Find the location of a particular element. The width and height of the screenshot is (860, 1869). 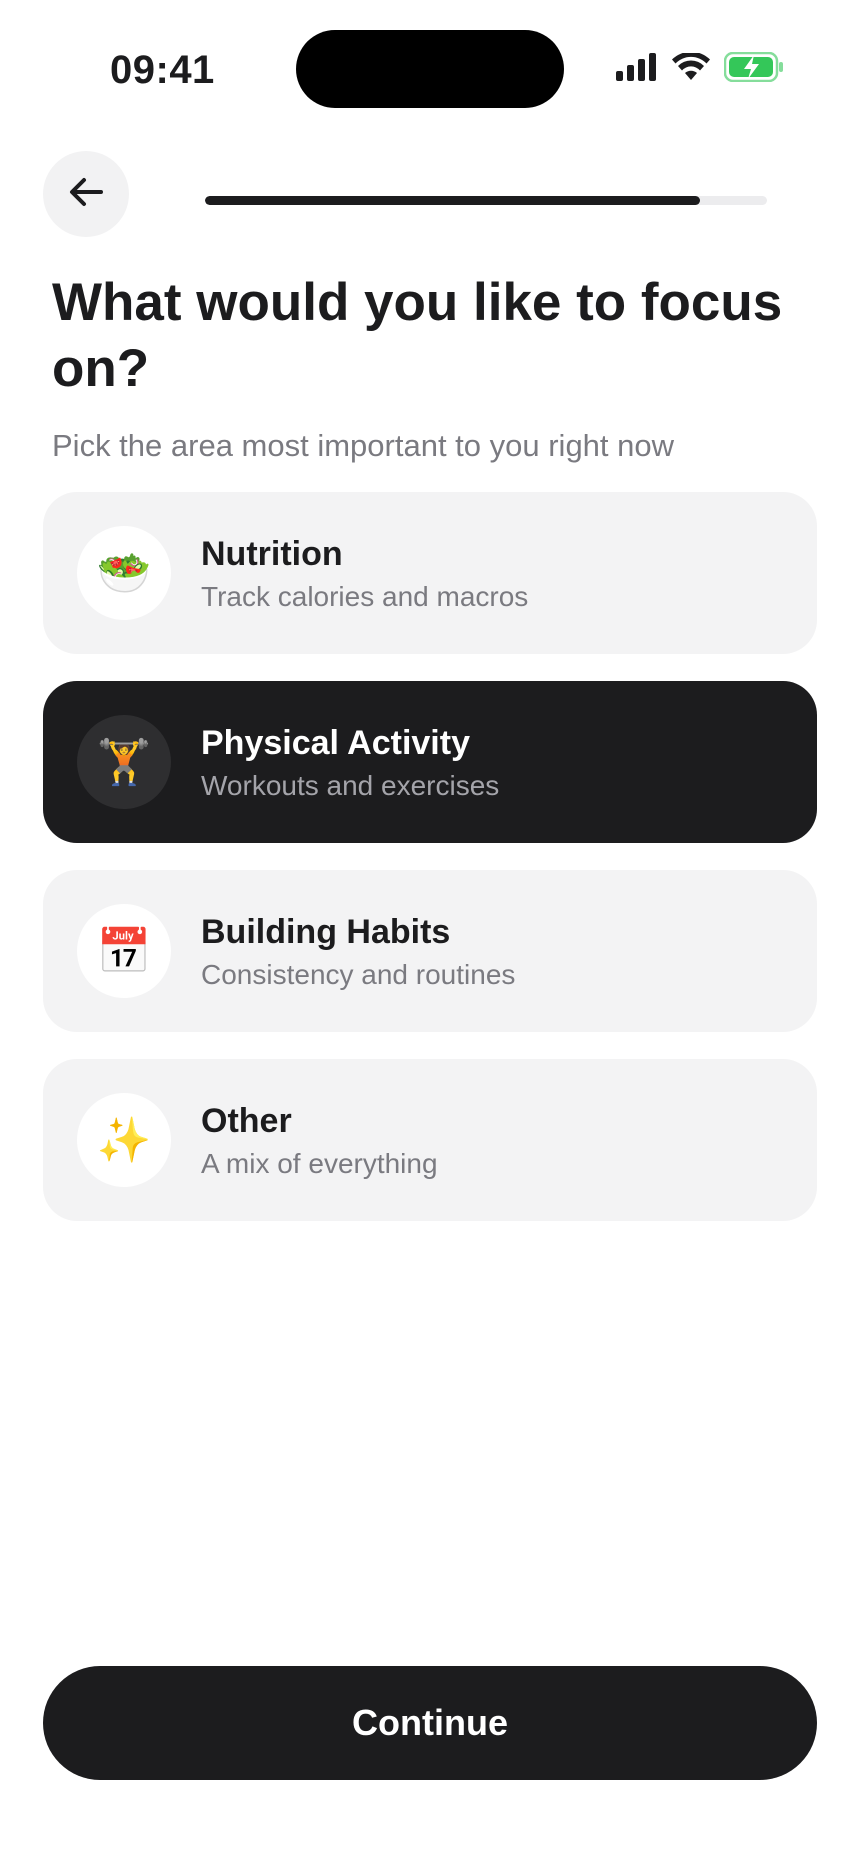

option-description: Workouts and exercises is located at coordinates (350, 785).